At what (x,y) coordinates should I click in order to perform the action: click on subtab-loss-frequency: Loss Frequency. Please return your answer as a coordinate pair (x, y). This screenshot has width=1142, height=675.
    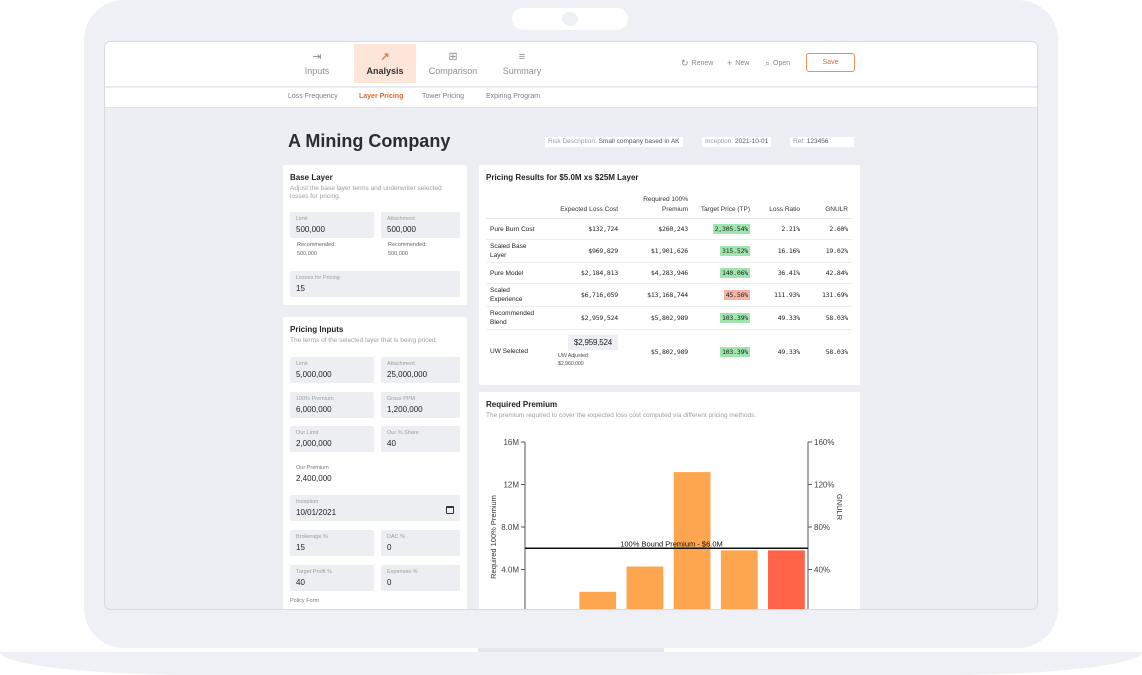
    Looking at the image, I should click on (313, 96).